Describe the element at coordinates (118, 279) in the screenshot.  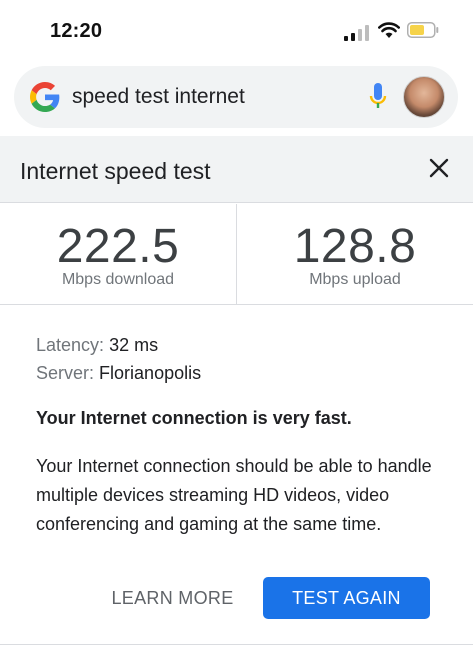
I see `download-unit: Mbps download` at that location.